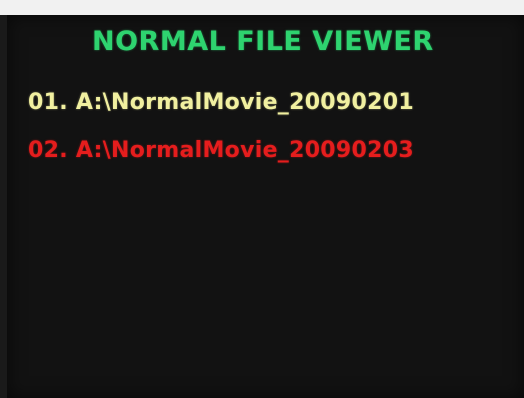 This screenshot has width=524, height=398. What do you see at coordinates (221, 103) in the screenshot?
I see `file-item: 01. A:\NormalMovie_20090201` at bounding box center [221, 103].